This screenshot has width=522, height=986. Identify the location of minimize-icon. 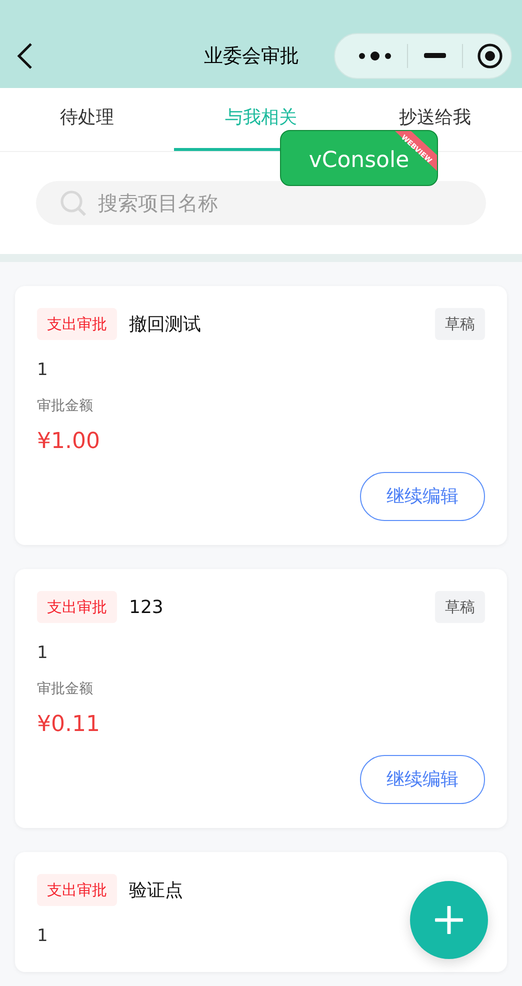
(435, 56).